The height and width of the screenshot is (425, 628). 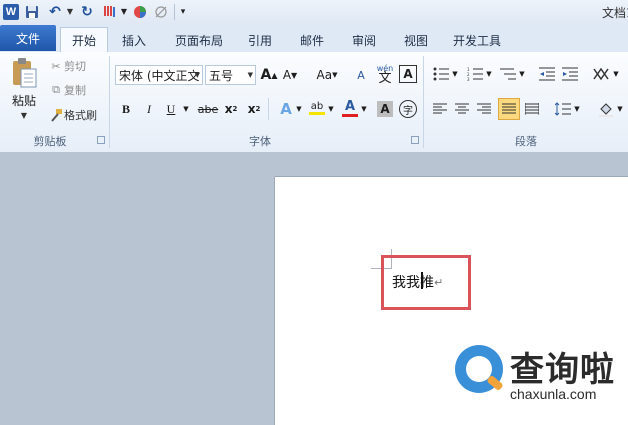 I want to click on font-size-dropdown-icon: ▼, so click(x=250, y=75).